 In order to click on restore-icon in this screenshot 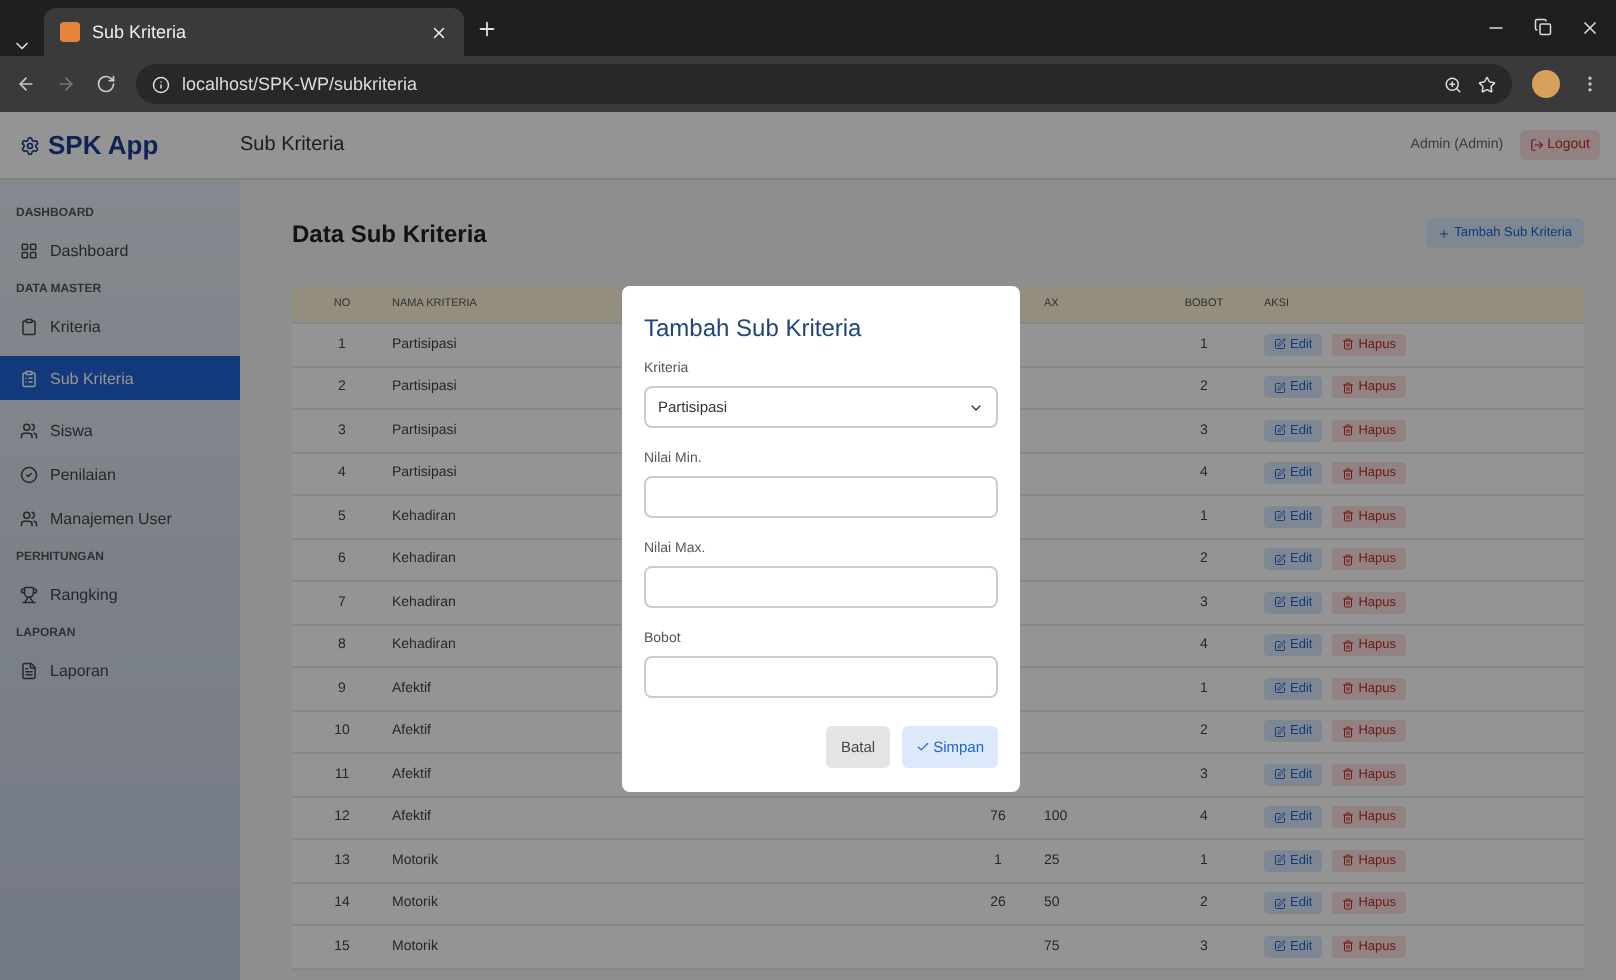, I will do `click(1543, 27)`.